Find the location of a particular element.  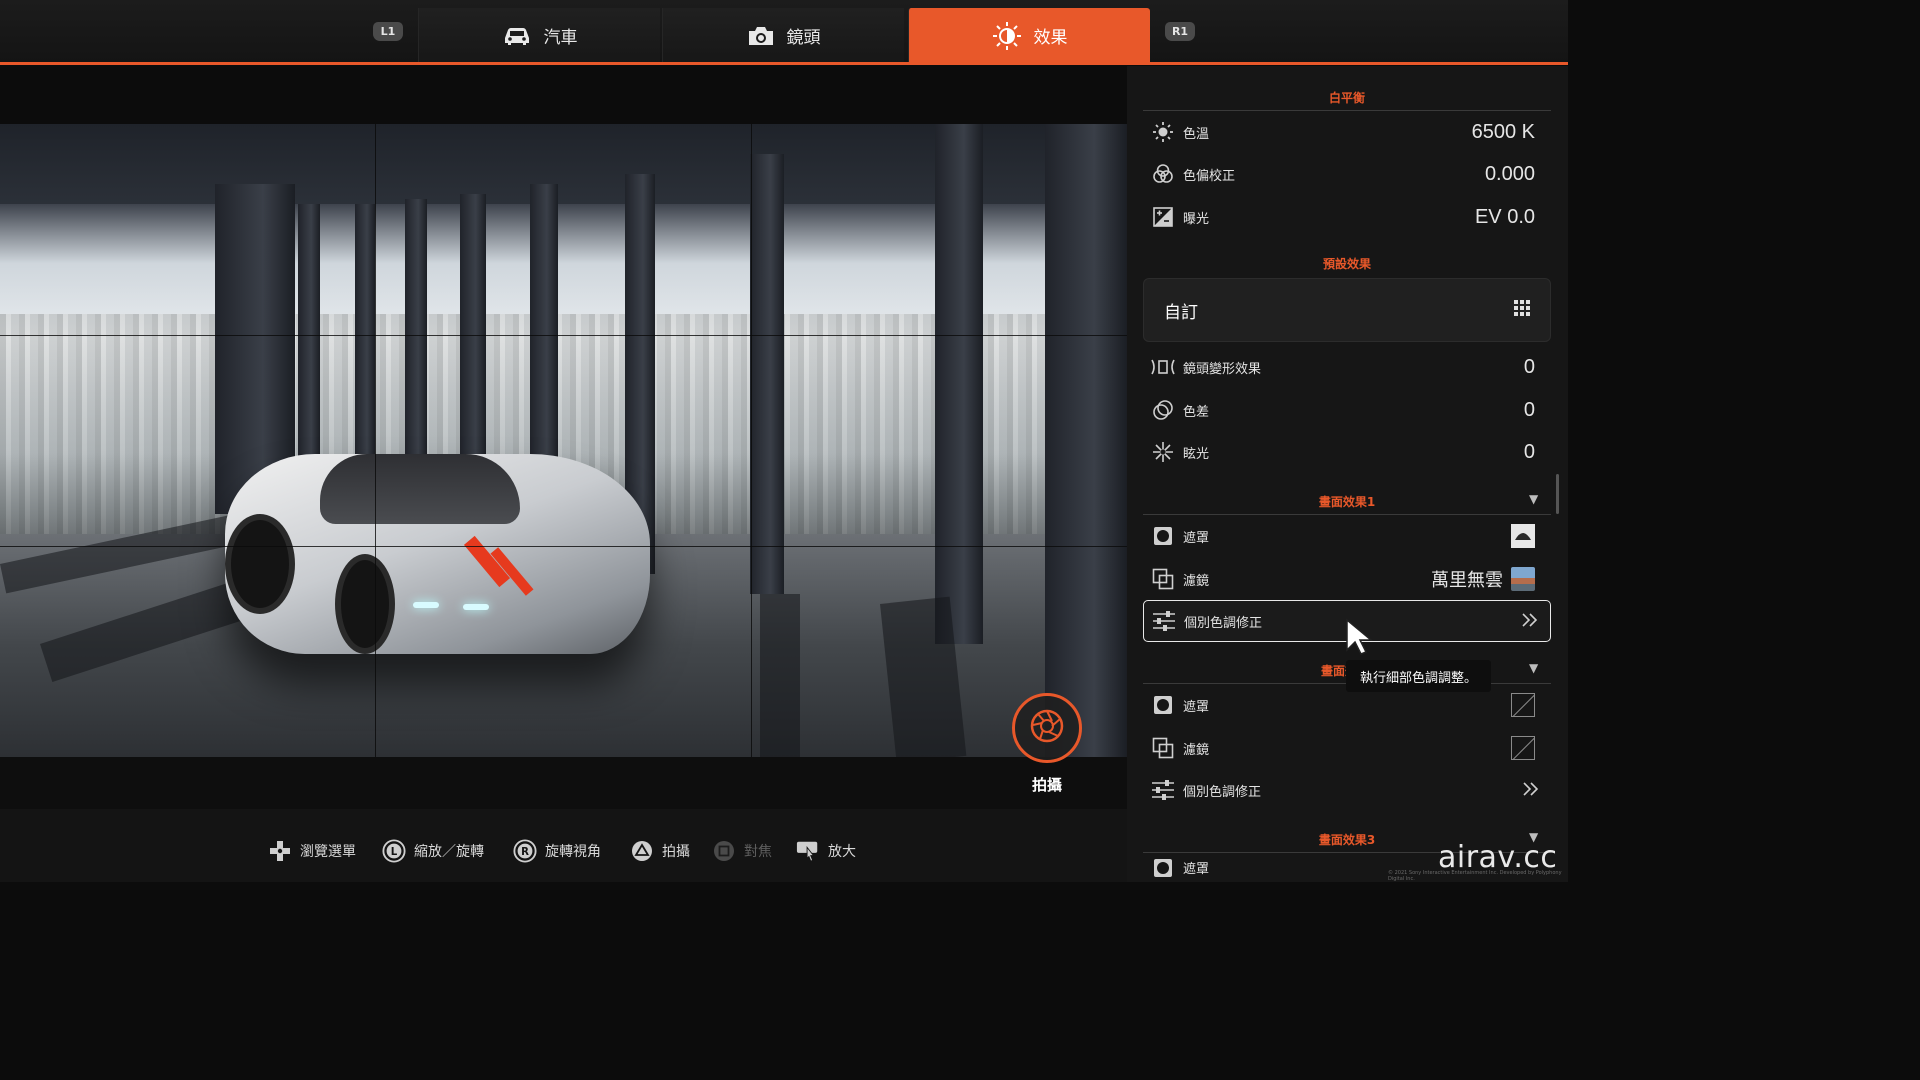

hint-rotate-view: R 旋轉視角 is located at coordinates (557, 851).